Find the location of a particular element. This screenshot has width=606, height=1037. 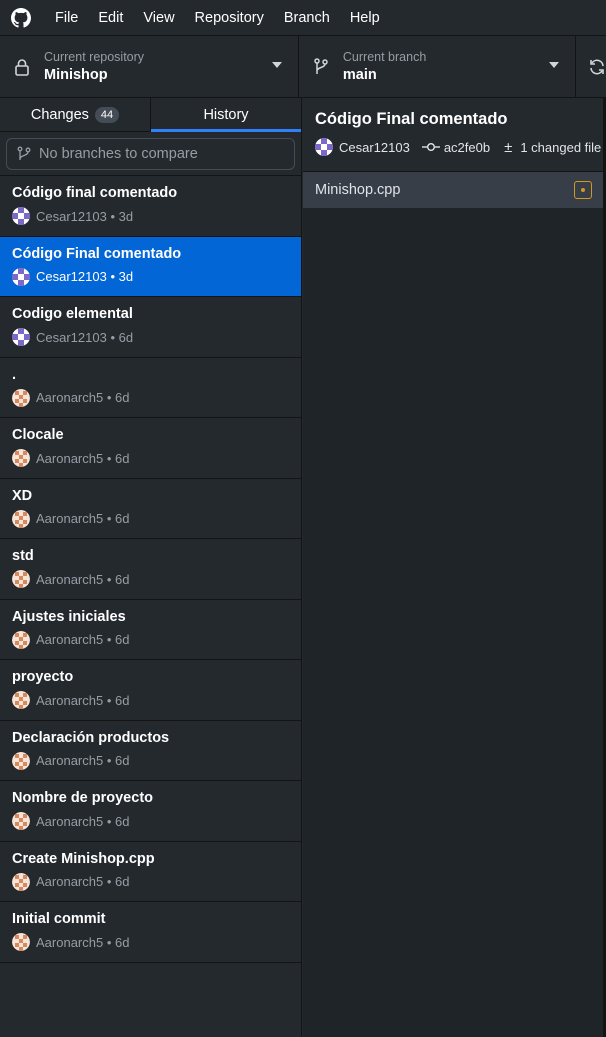

commit-list-item: Nombre de proyecto Aaronarch5 • 6d is located at coordinates (150, 811).